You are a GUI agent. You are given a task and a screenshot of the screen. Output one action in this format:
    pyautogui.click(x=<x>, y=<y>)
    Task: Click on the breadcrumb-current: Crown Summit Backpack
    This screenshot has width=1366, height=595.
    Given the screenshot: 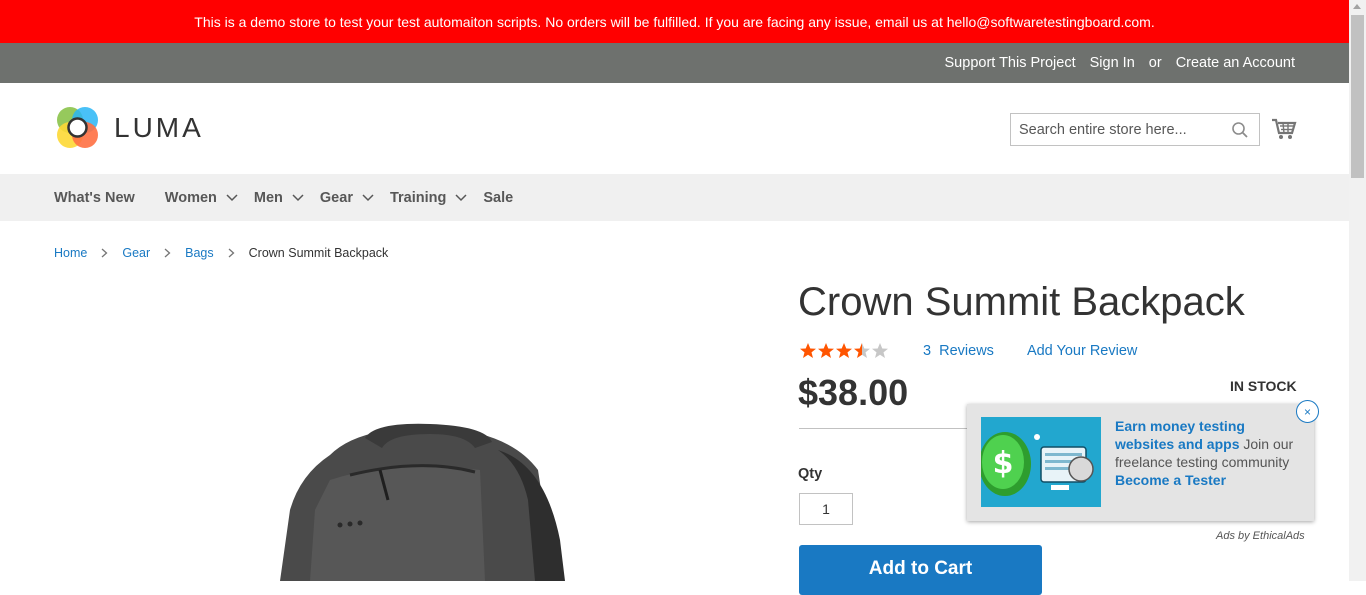 What is the action you would take?
    pyautogui.click(x=318, y=253)
    